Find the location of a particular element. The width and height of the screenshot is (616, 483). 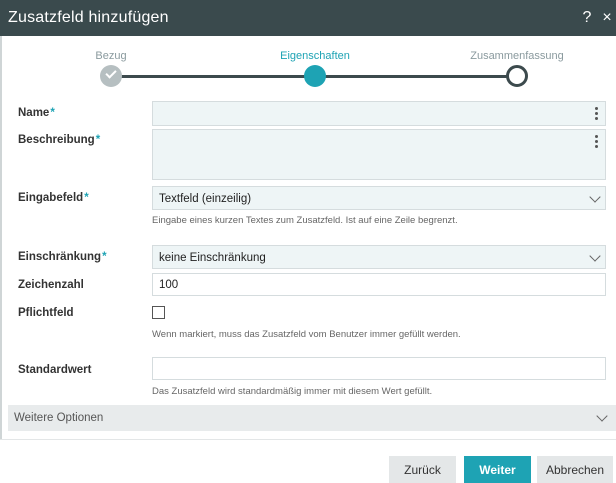

step-label-eigenschaften: Eigenschaften is located at coordinates (315, 56).